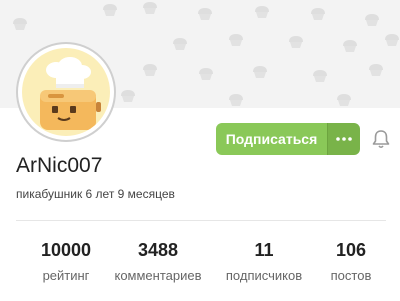 This screenshot has width=400, height=301. What do you see at coordinates (95, 194) in the screenshot?
I see `tenure-text: пикабушник 6 лет 9 месяцев` at bounding box center [95, 194].